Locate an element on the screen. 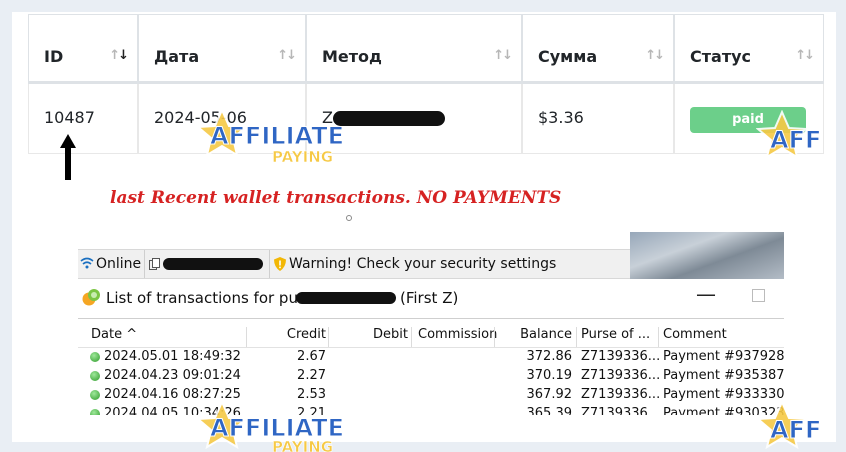 The height and width of the screenshot is (452, 846). row-credit: 2.27 is located at coordinates (311, 375).